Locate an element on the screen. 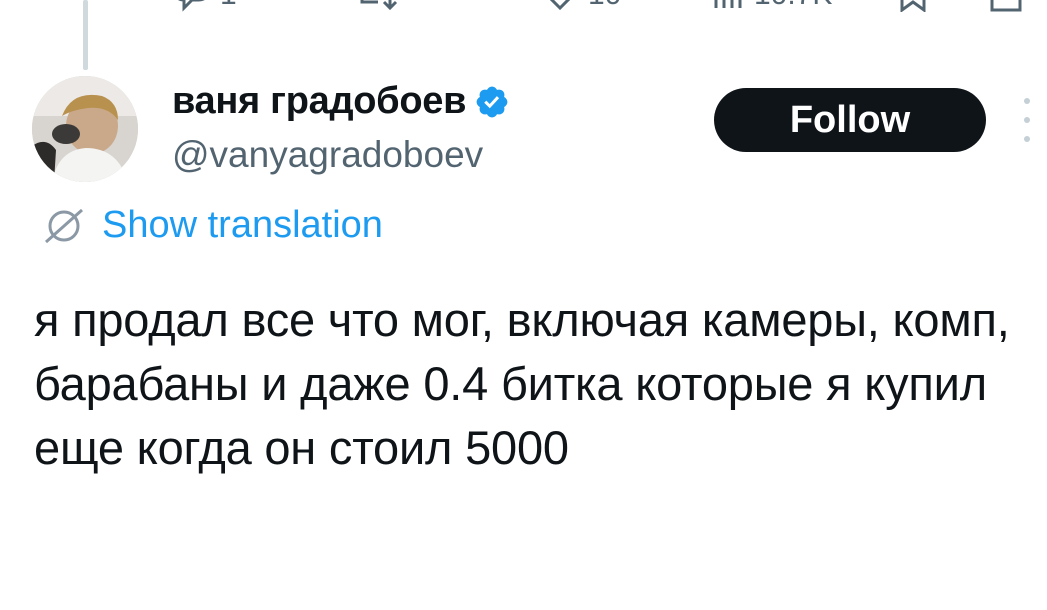  retweet-button is located at coordinates (376, 6).